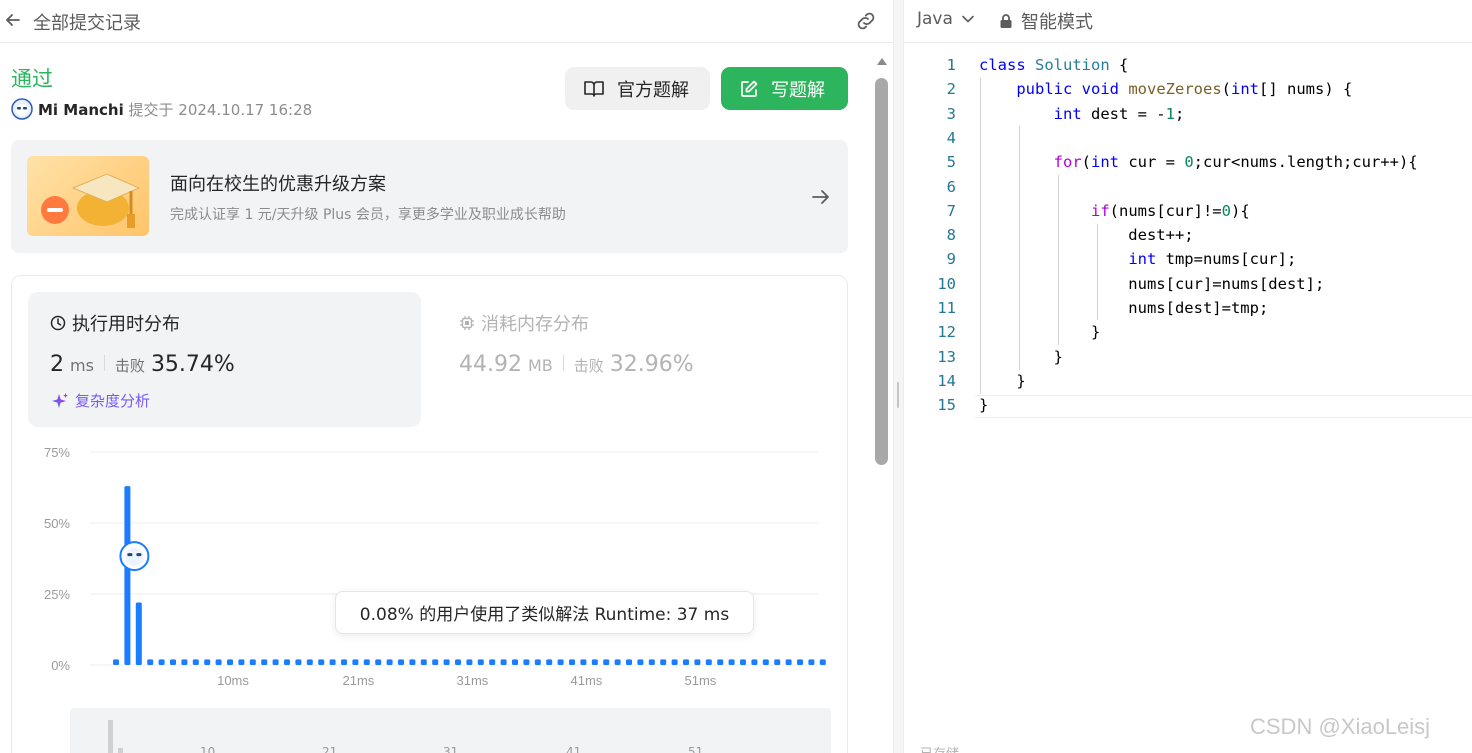 This screenshot has width=1472, height=753. What do you see at coordinates (821, 197) in the screenshot?
I see `arrow-right-icon` at bounding box center [821, 197].